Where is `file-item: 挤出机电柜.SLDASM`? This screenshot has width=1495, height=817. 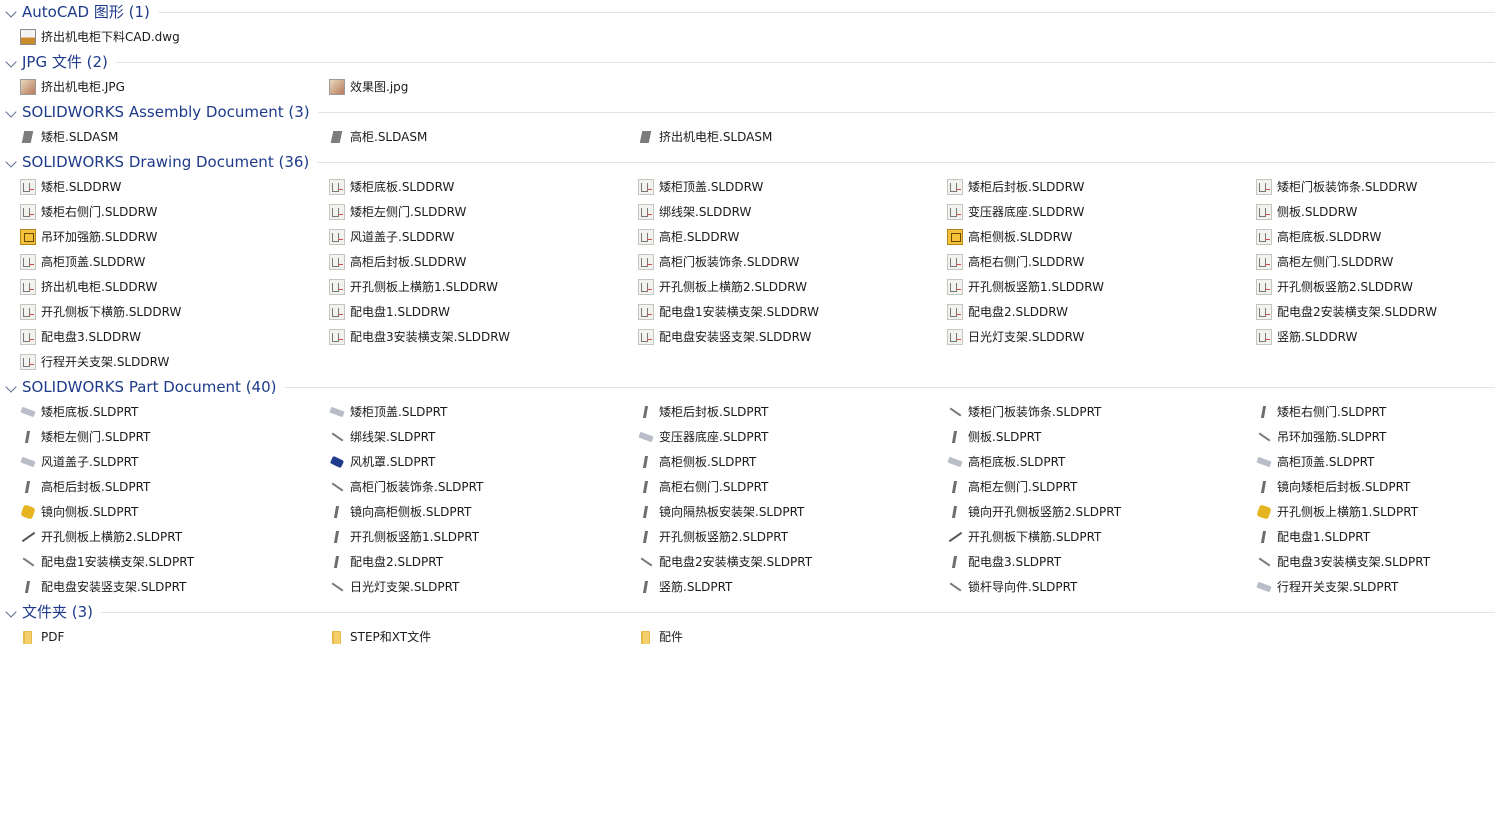
file-item: 挤出机电柜.SLDASM is located at coordinates (788, 137).